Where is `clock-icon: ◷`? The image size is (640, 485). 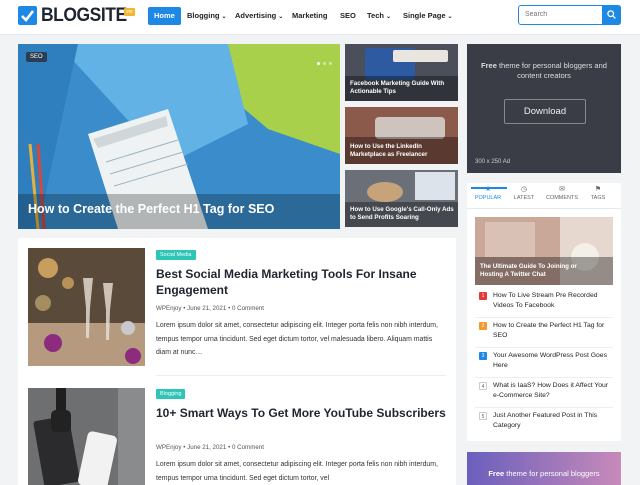 clock-icon: ◷ is located at coordinates (524, 189).